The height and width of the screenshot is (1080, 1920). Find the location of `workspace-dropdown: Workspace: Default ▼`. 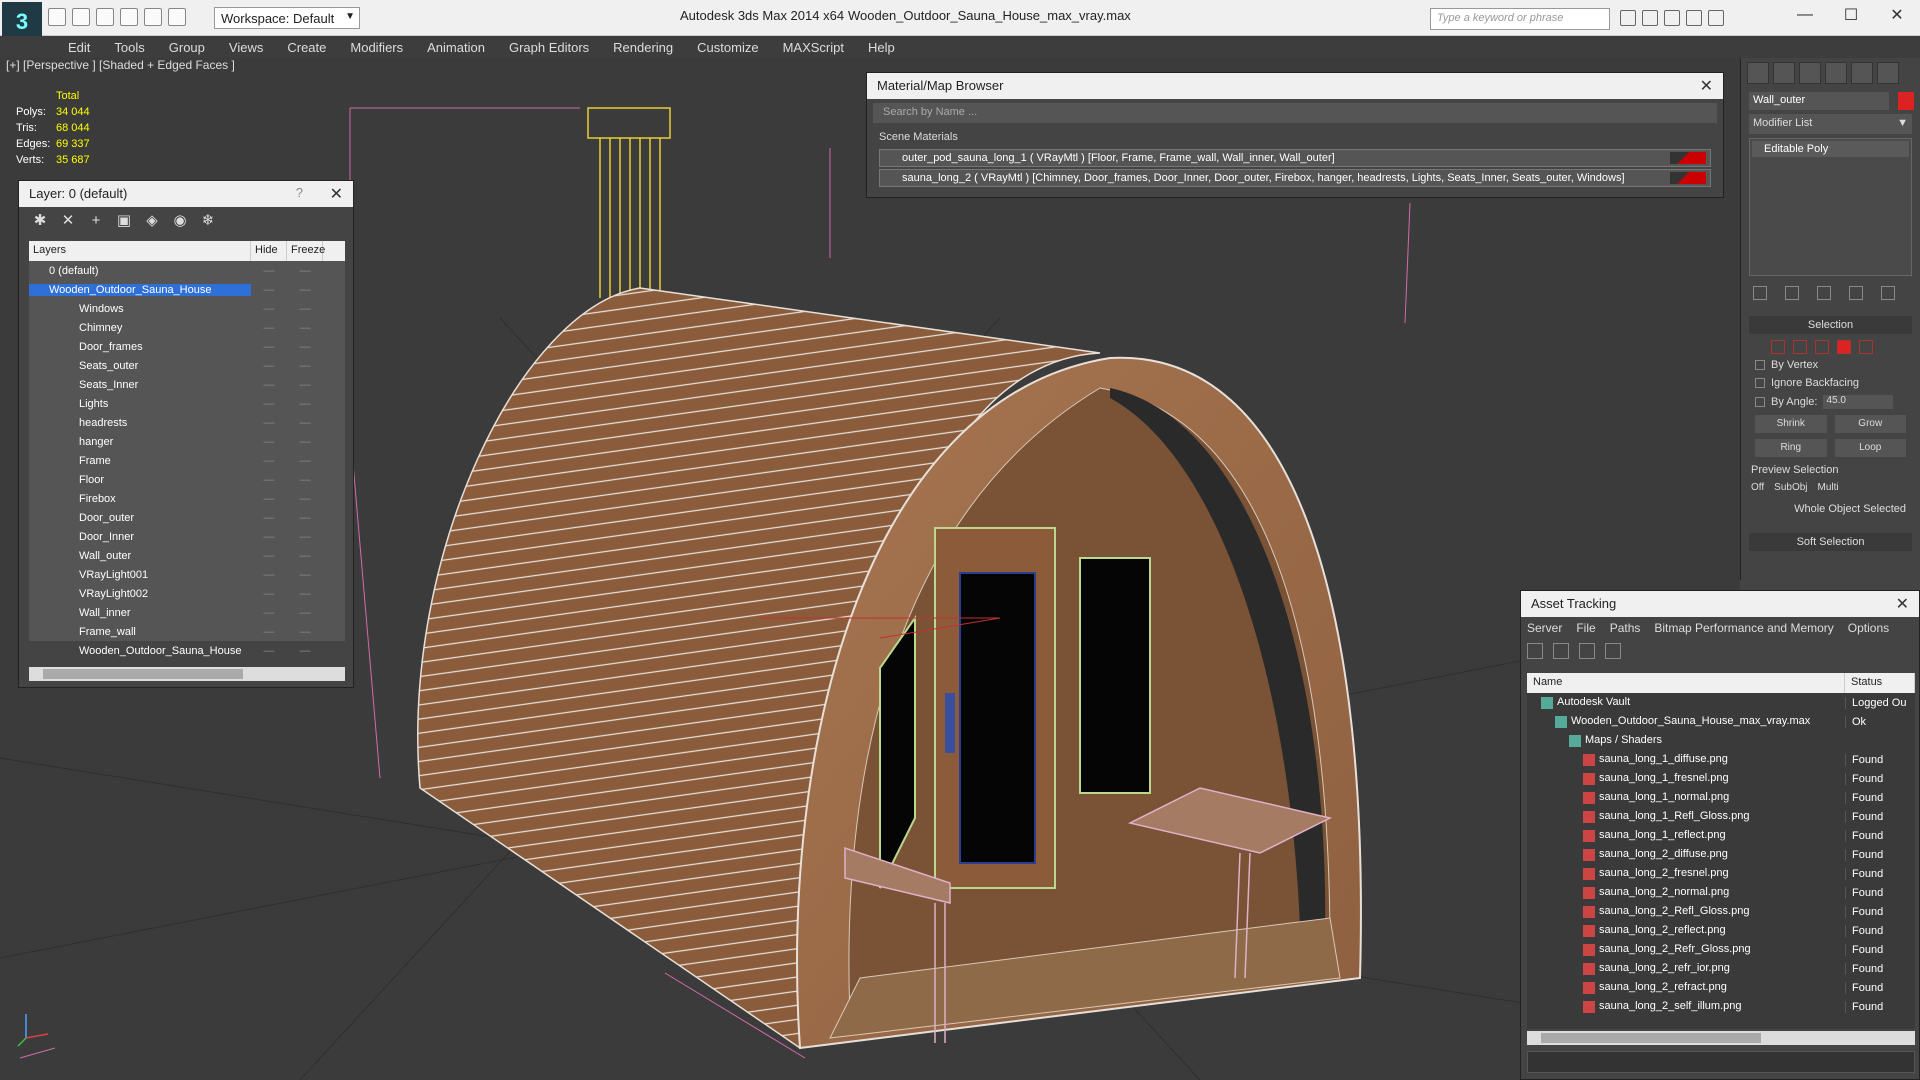

workspace-dropdown: Workspace: Default ▼ is located at coordinates (287, 18).